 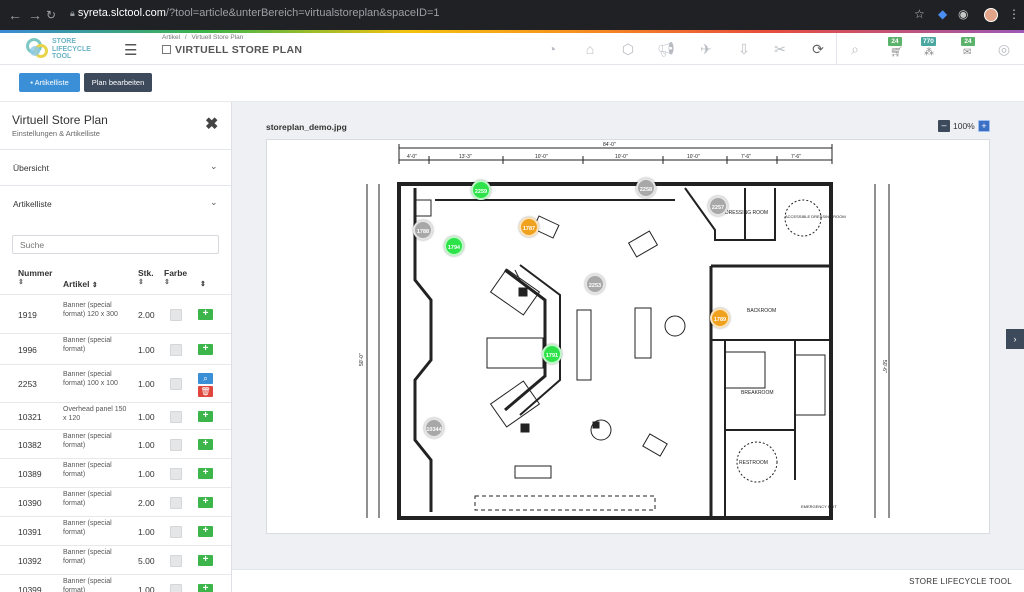 I want to click on column-article: Artikel ⇕, so click(x=80, y=285).